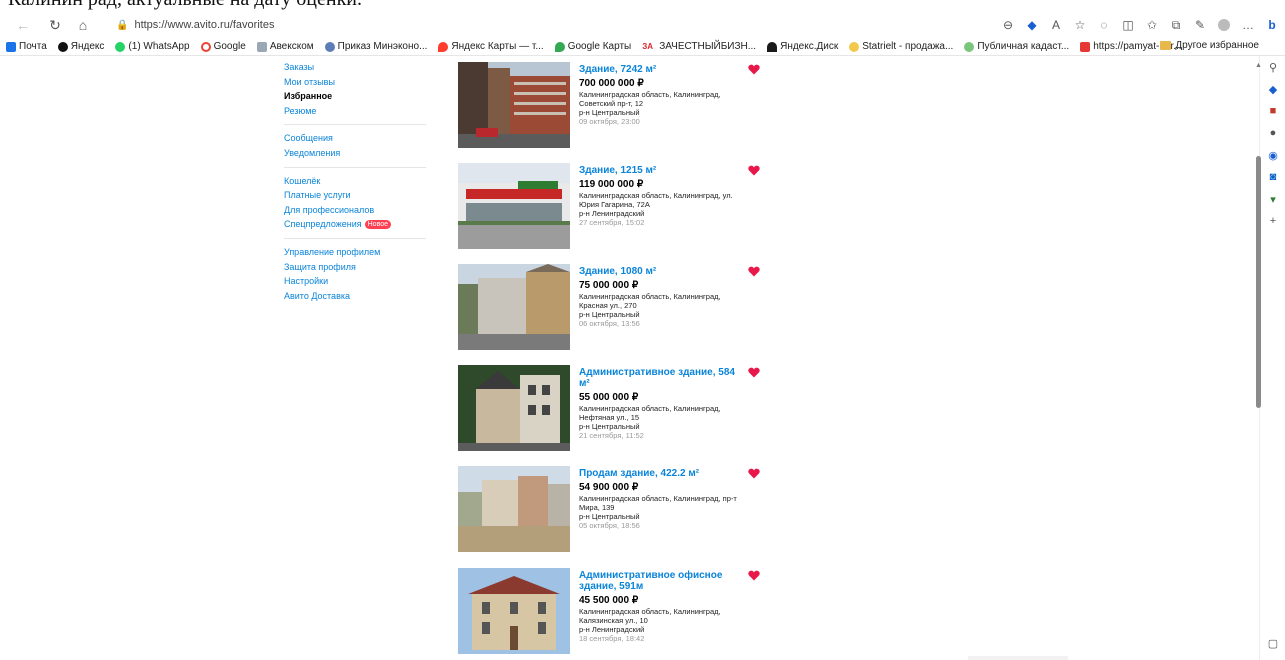 The height and width of the screenshot is (660, 1285). What do you see at coordinates (611, 83) in the screenshot?
I see `listing-price: 700 000 000 ₽` at bounding box center [611, 83].